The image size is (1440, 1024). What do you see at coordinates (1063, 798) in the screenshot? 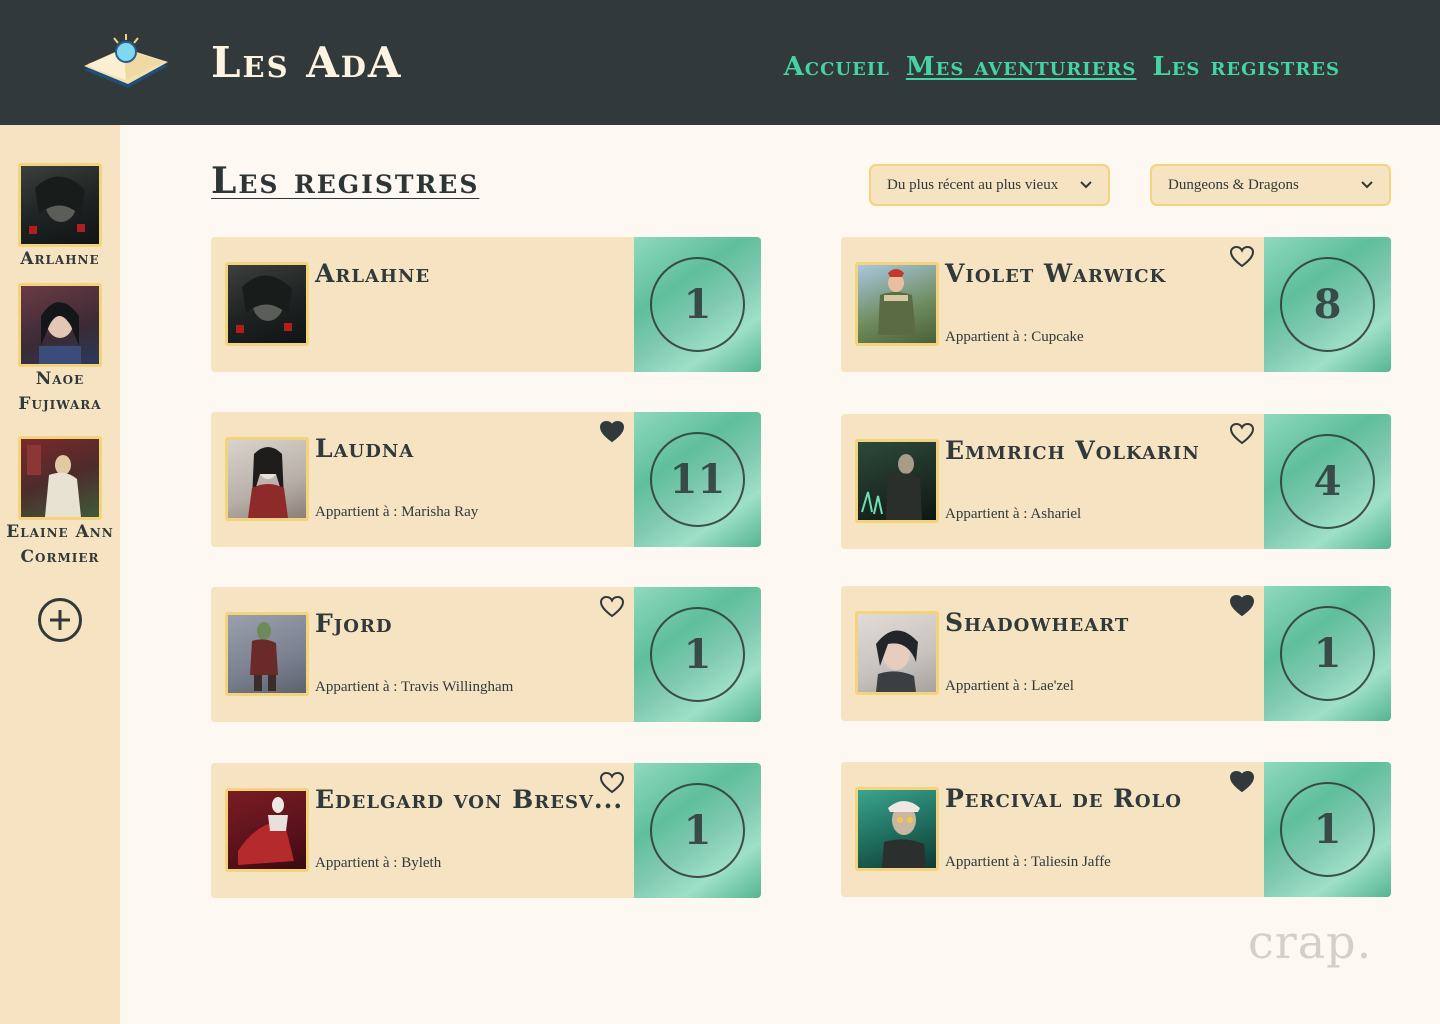
I see `card-name: Percival de Rolo` at bounding box center [1063, 798].